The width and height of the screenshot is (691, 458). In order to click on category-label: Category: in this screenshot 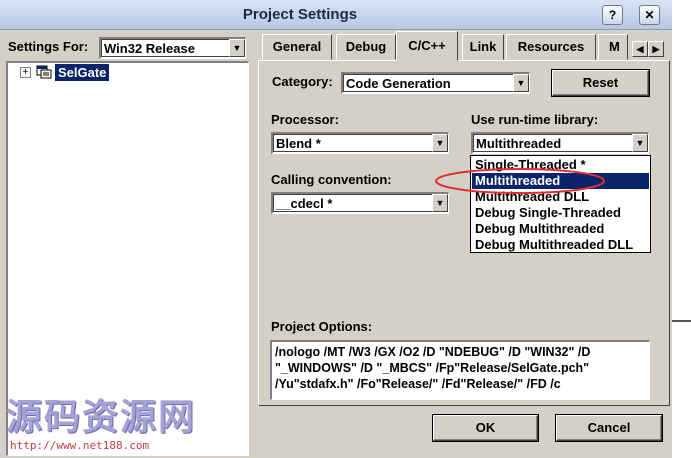, I will do `click(302, 81)`.